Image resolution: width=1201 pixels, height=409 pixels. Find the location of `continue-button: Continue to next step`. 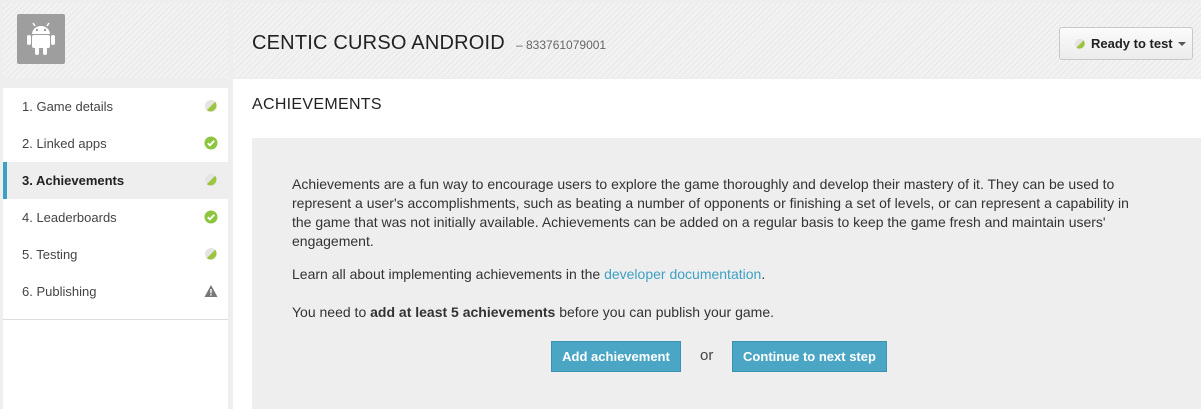

continue-button: Continue to next step is located at coordinates (809, 356).